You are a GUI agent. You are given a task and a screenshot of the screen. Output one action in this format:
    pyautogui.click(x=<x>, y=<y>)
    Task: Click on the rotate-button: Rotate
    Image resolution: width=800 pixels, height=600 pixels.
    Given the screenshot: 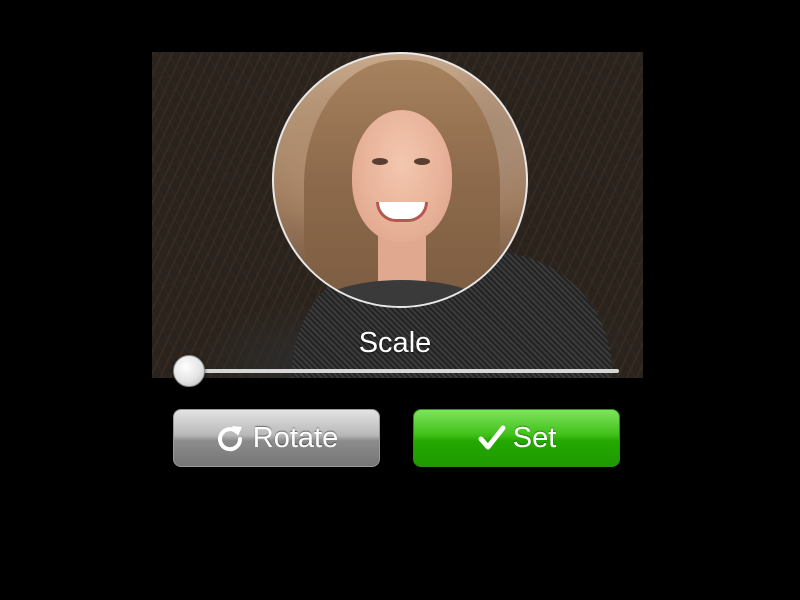 What is the action you would take?
    pyautogui.click(x=276, y=438)
    